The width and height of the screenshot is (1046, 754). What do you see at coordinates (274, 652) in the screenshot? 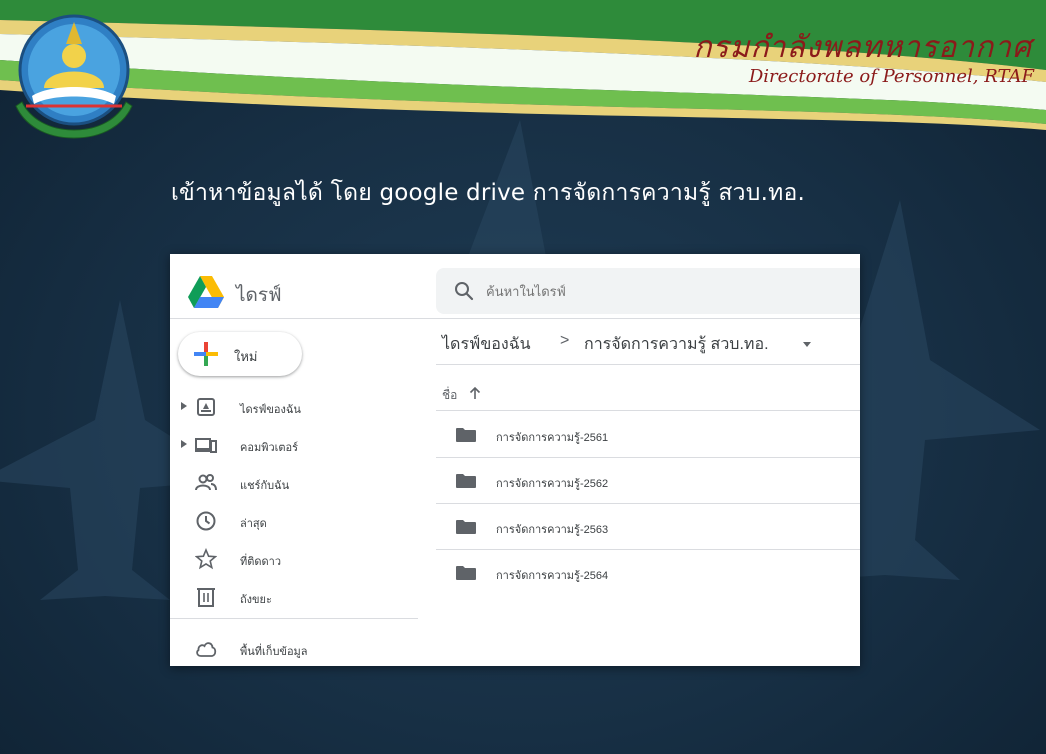
I see `sidebar-item-label: พื้นที่เก็บข้อมูล` at bounding box center [274, 652].